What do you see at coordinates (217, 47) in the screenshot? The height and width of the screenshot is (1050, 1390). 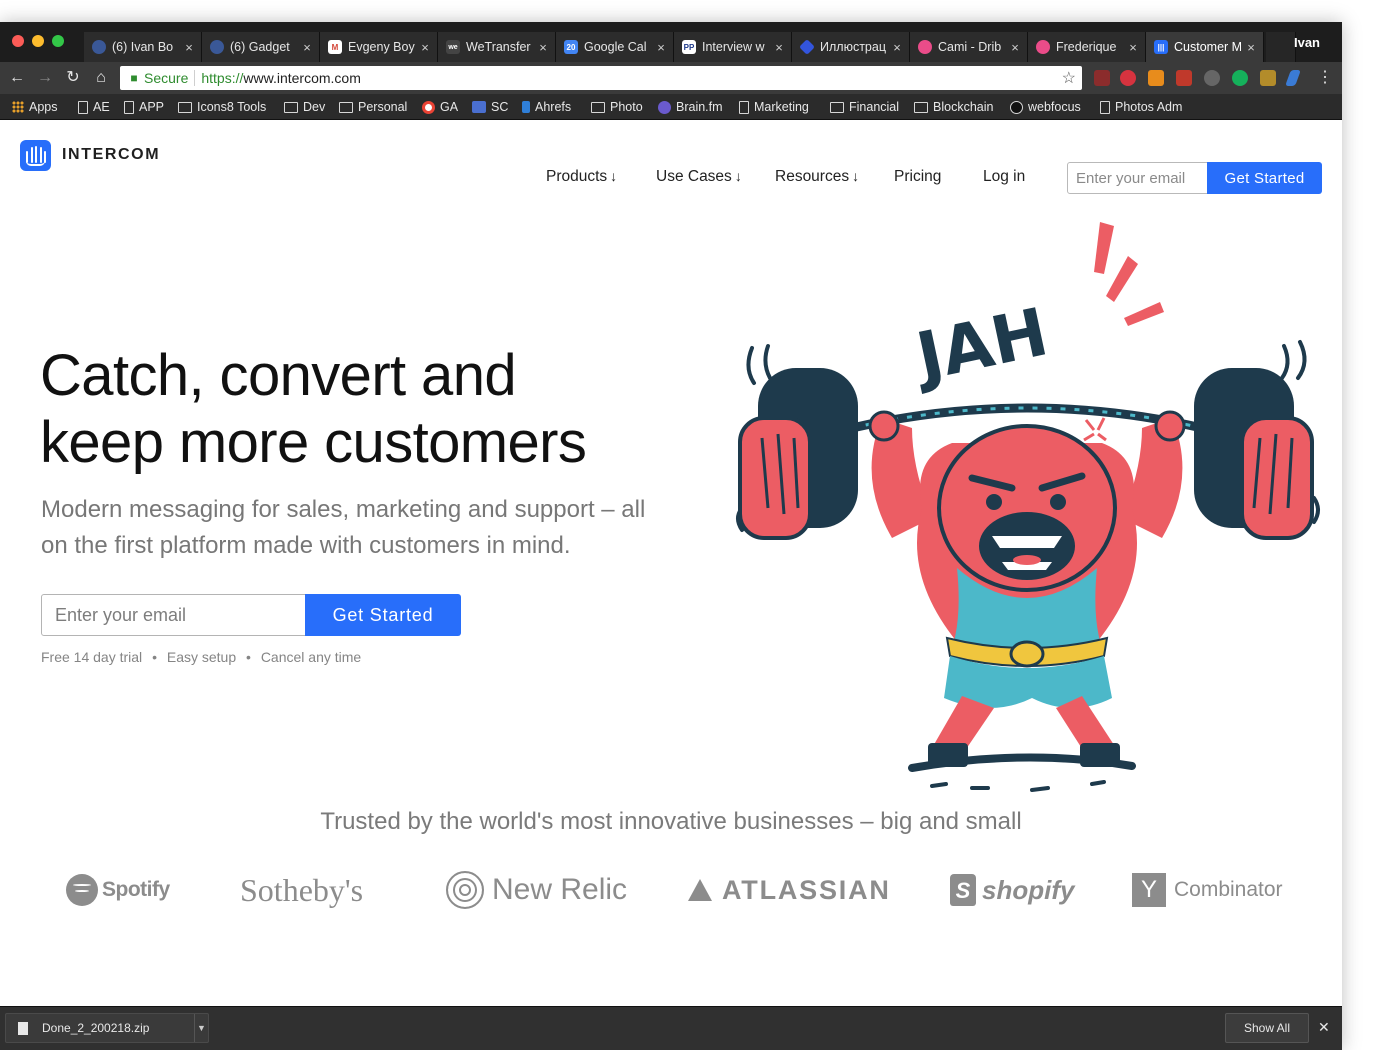 I see `facebook-favicon-icon` at bounding box center [217, 47].